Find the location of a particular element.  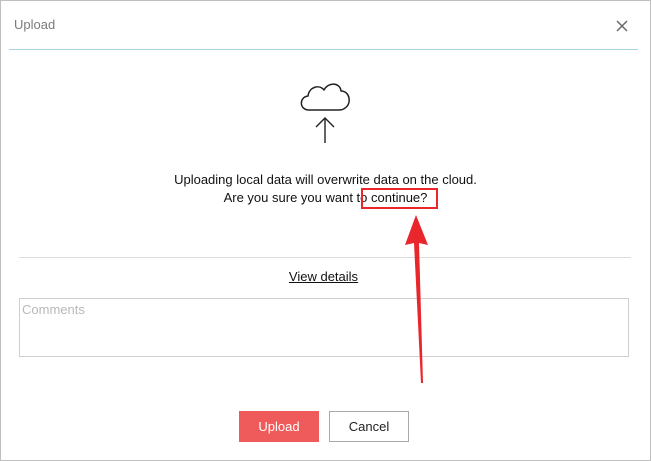

cloud-upload-icon is located at coordinates (327, 112).